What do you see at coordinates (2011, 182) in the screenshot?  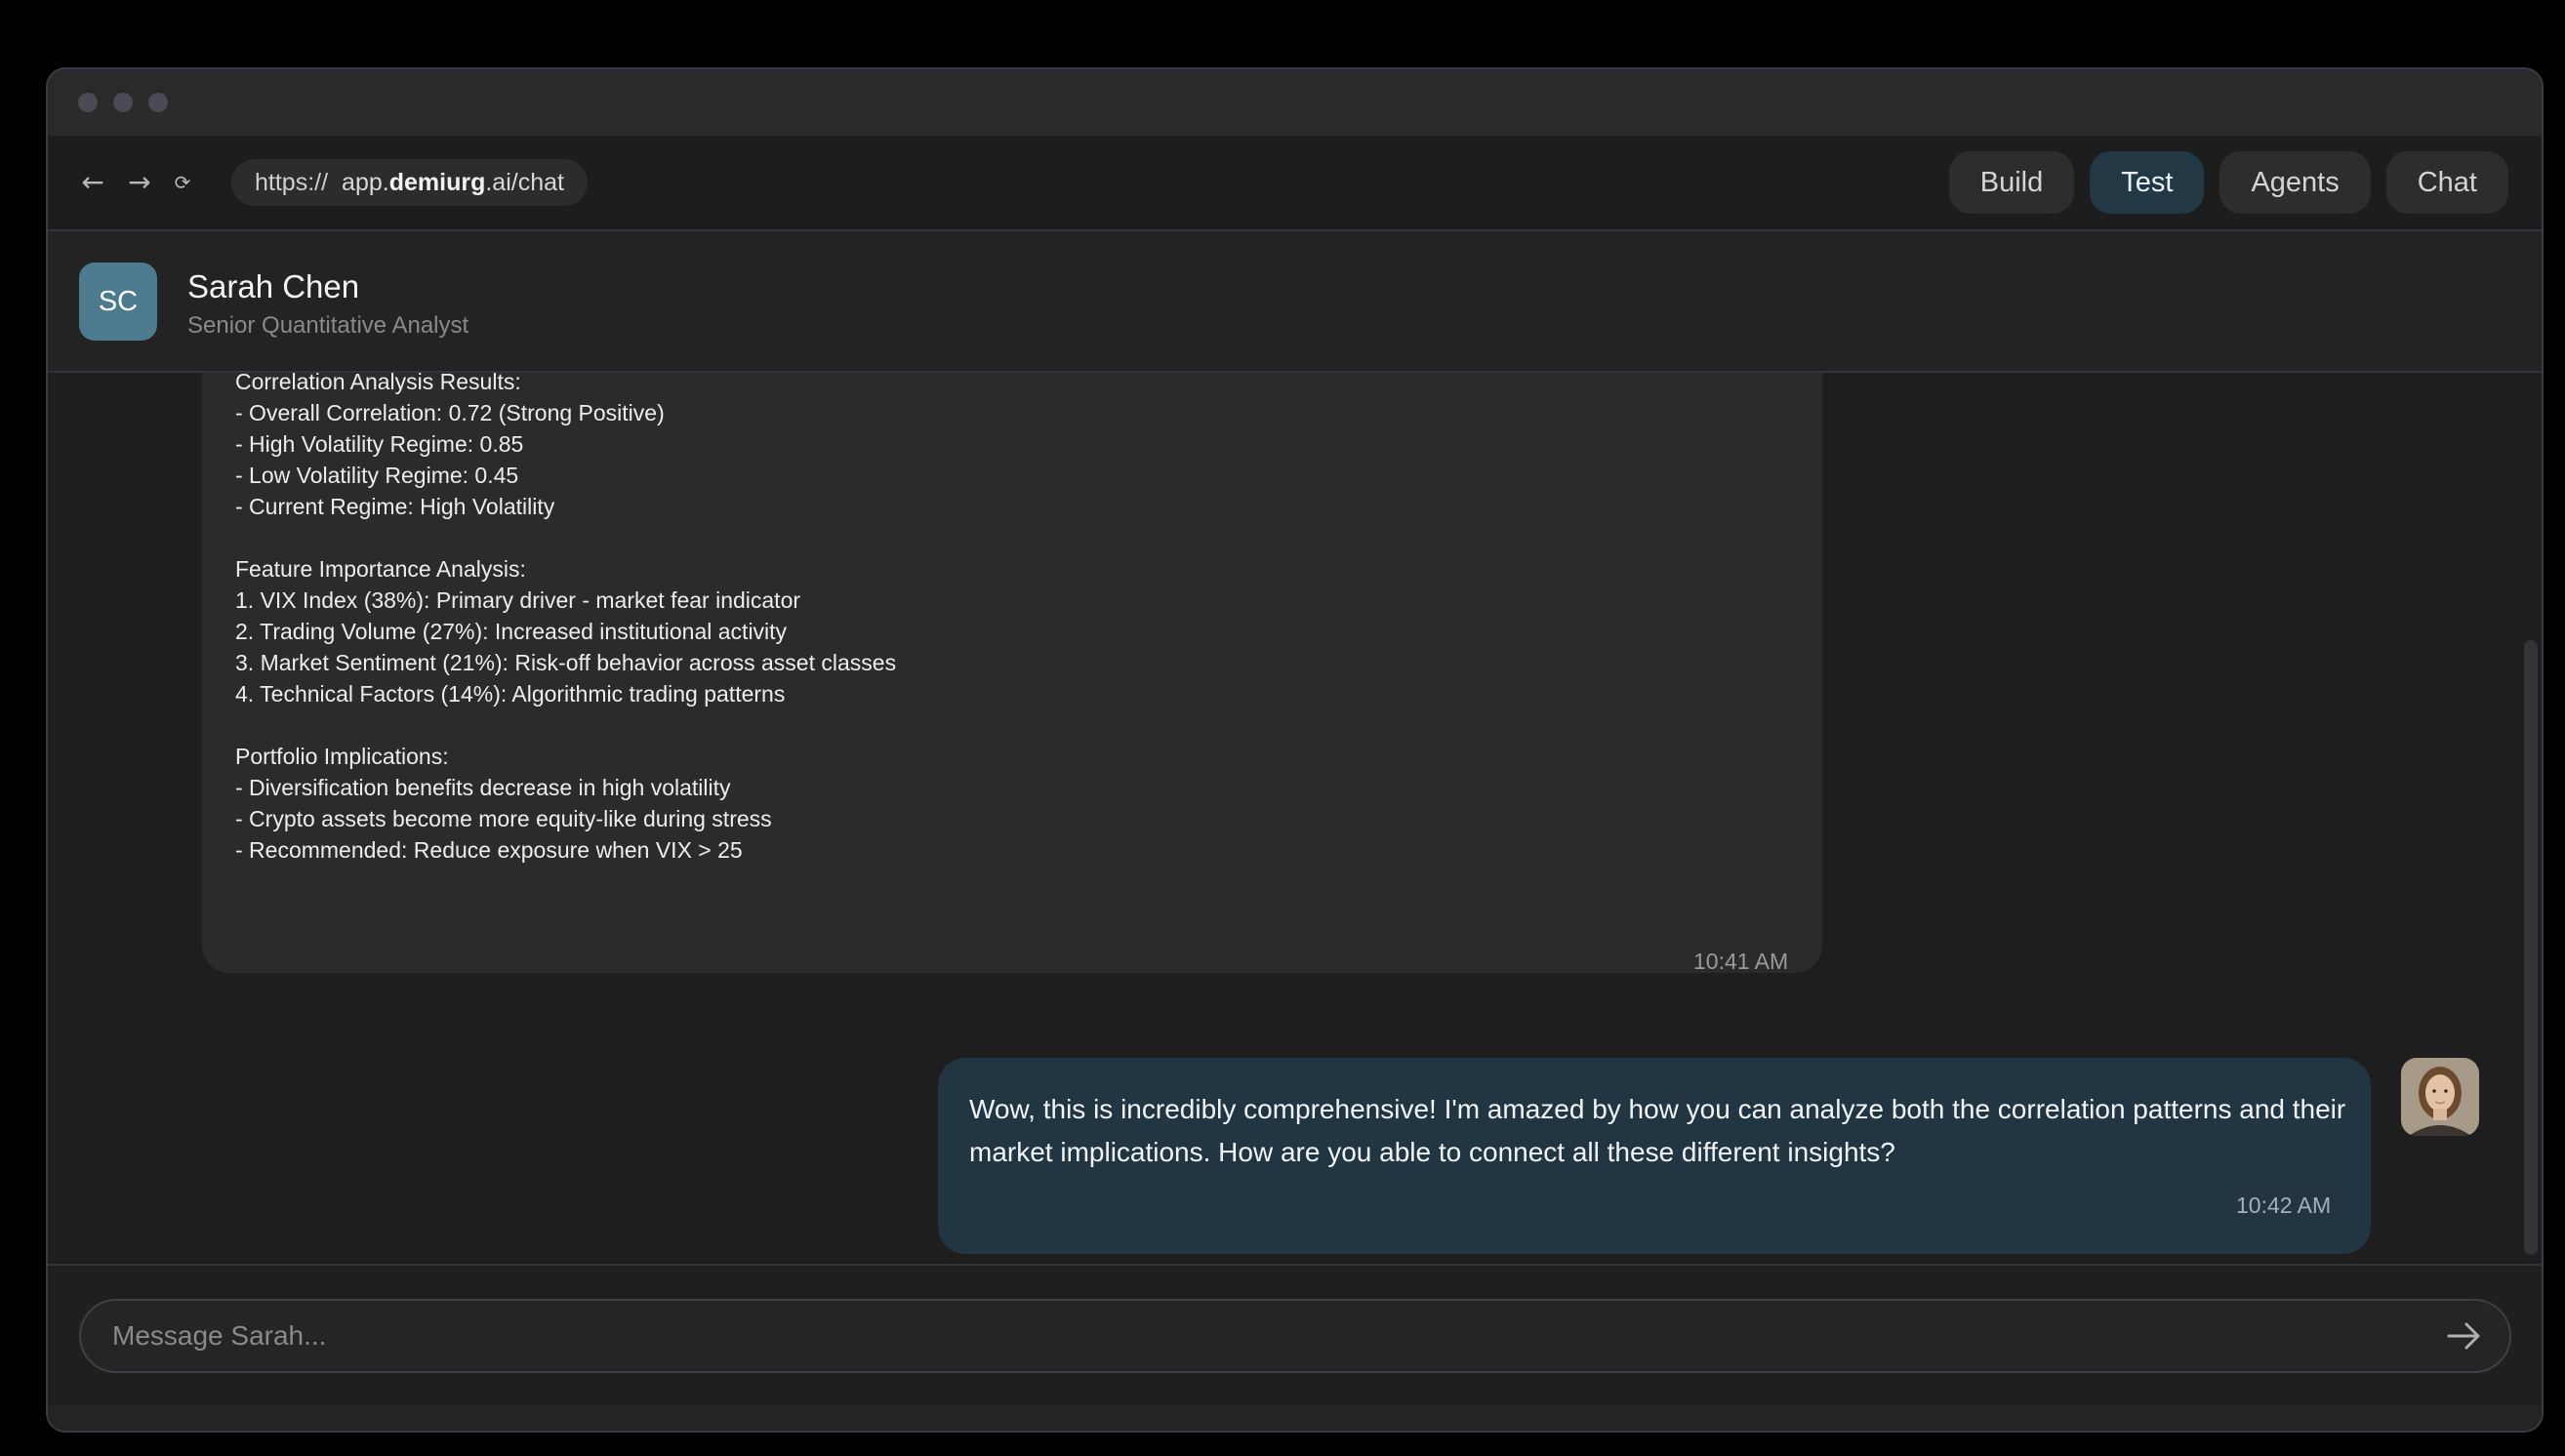 I see `tab-build: Build` at bounding box center [2011, 182].